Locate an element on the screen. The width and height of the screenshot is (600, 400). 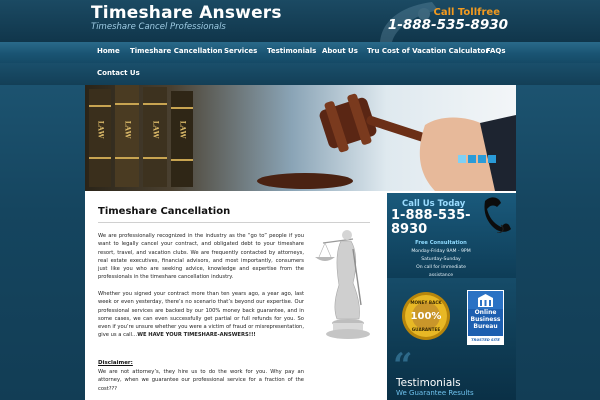
testimonials-subtitle: We Guarantee Results is located at coordinates (435, 393).